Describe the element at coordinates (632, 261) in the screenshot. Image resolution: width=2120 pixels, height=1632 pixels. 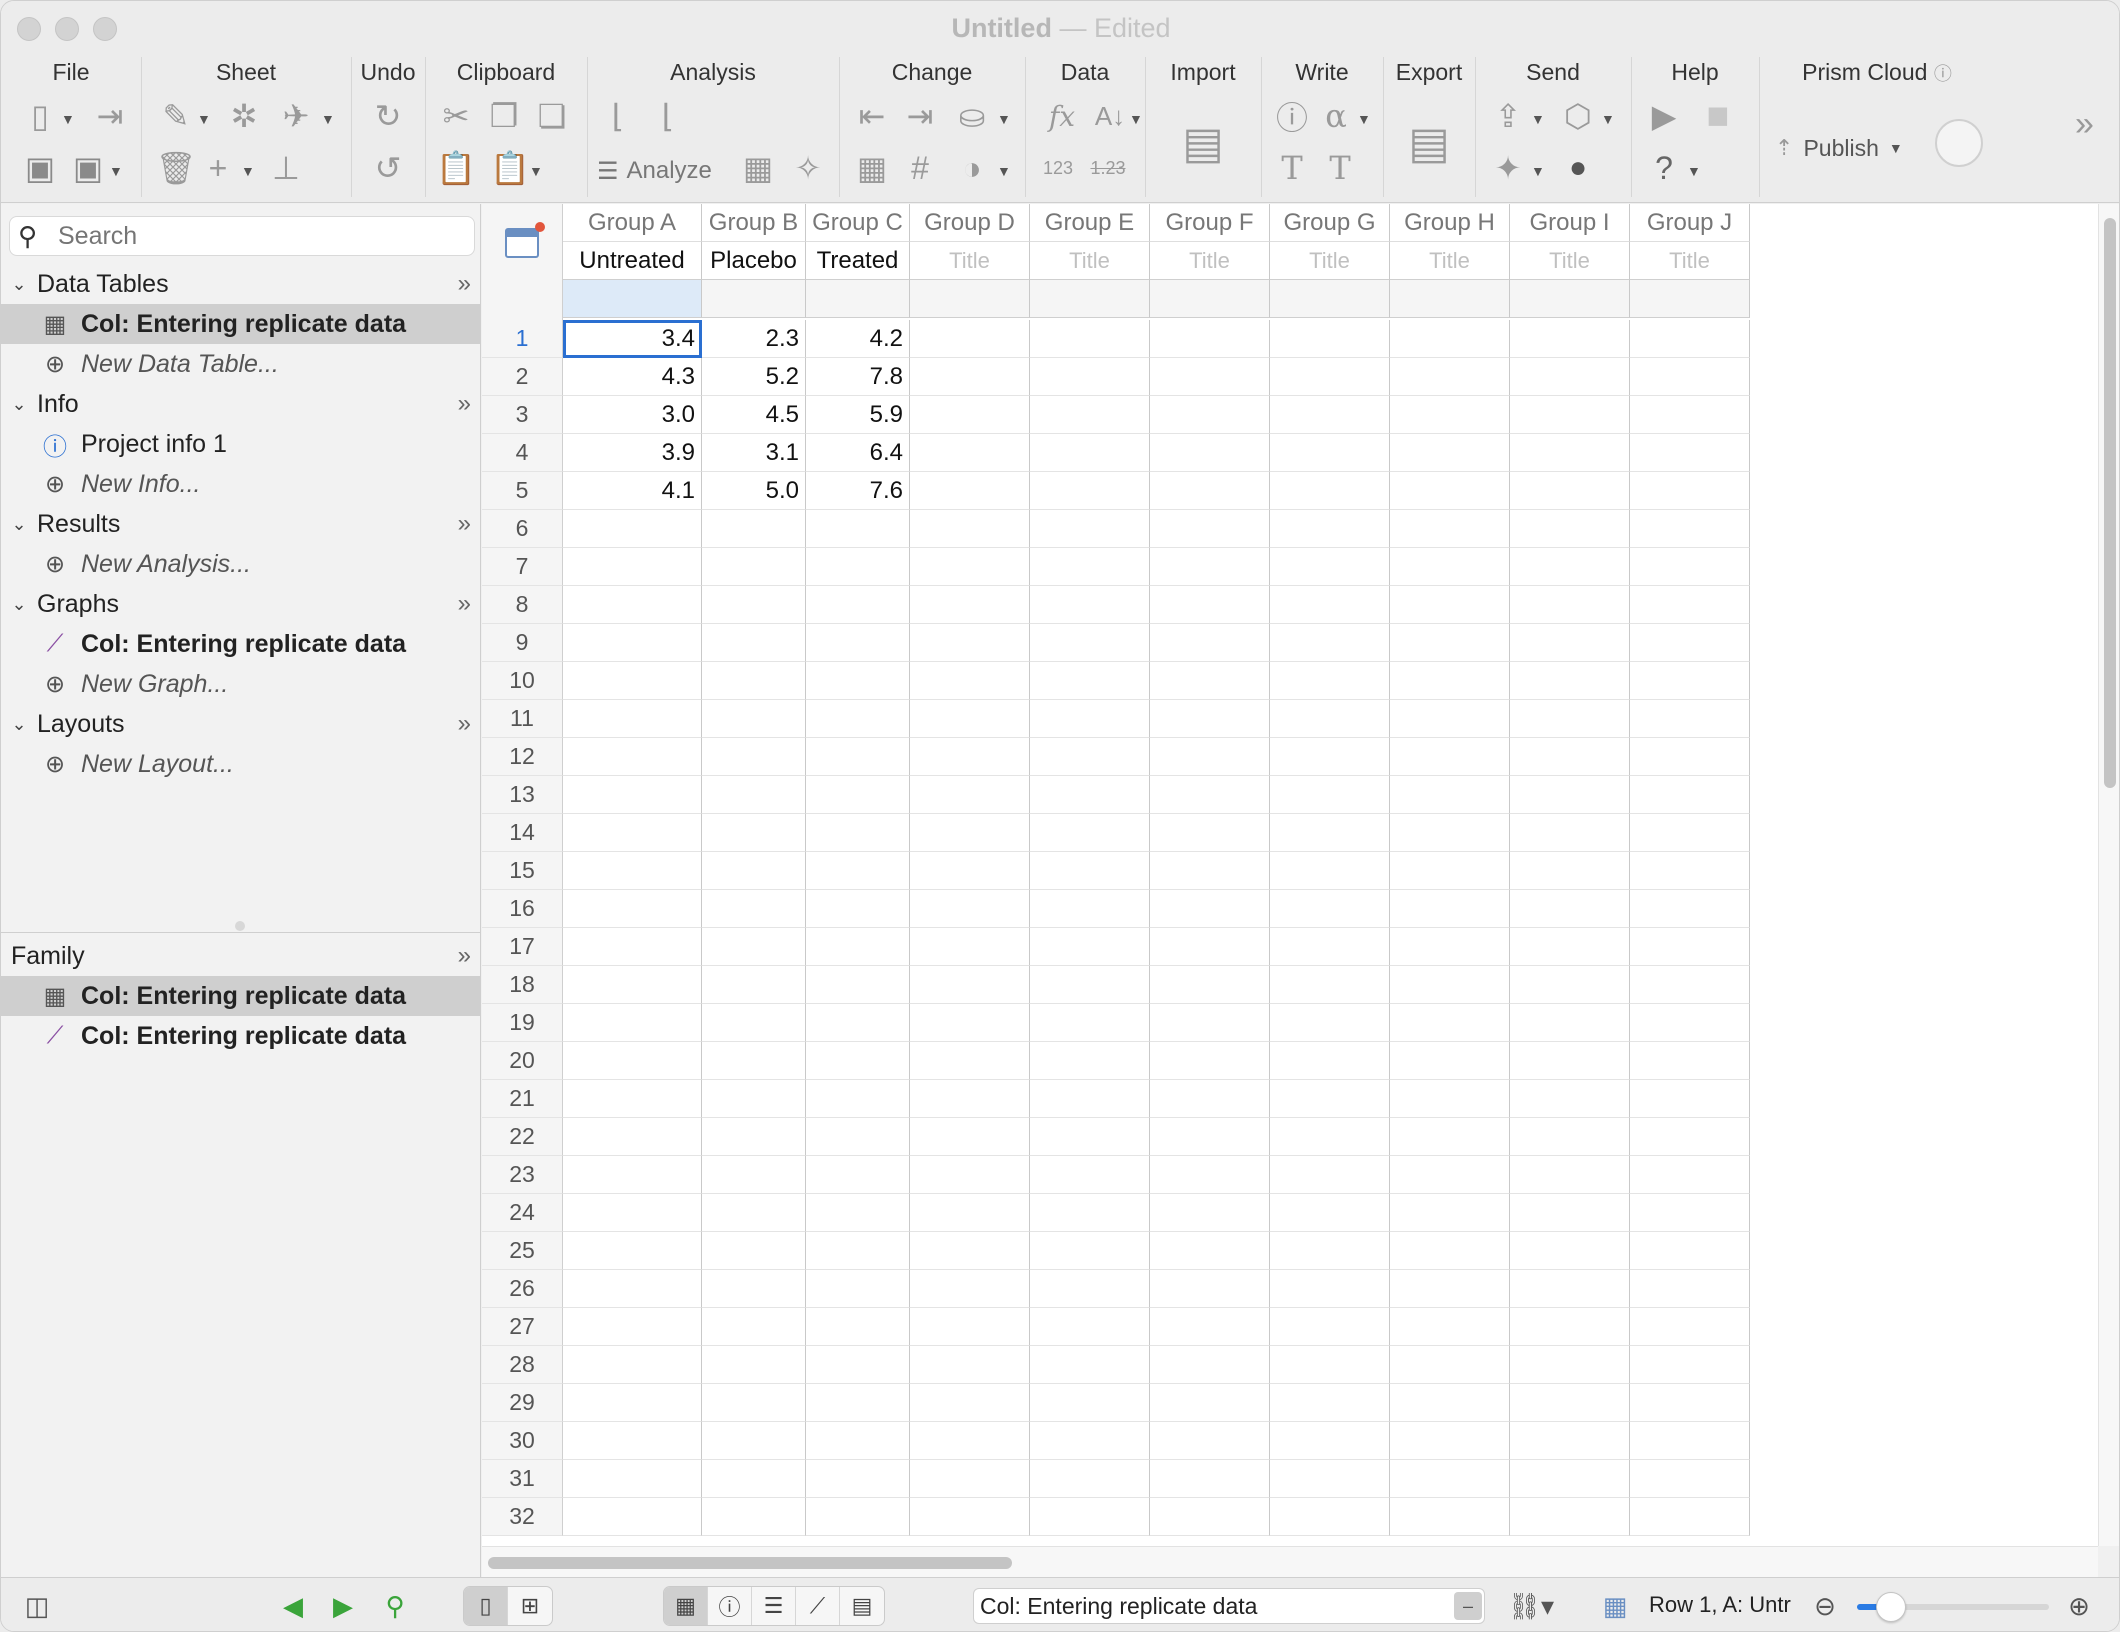
I see `column-title: Untreated` at that location.